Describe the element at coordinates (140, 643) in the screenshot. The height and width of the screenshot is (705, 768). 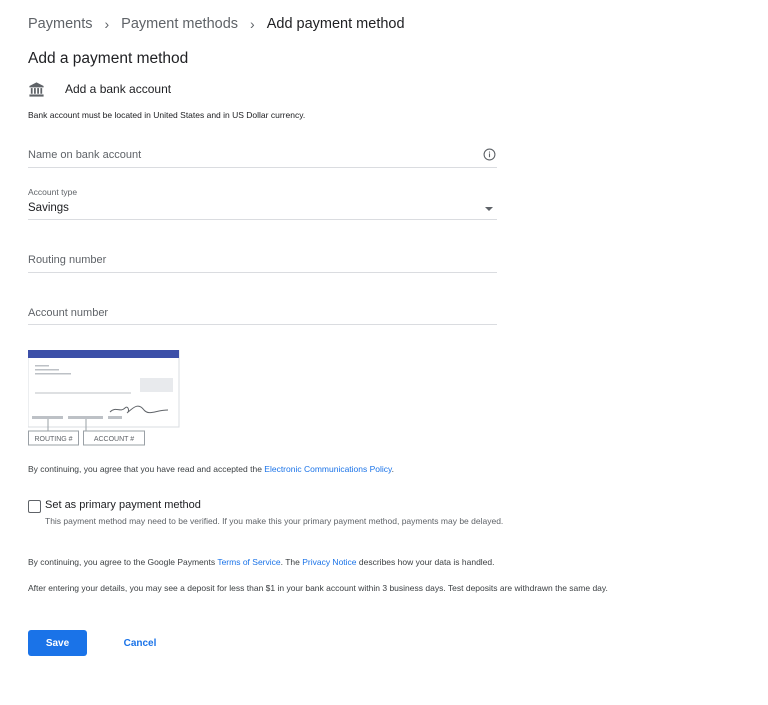
I see `cancel-button: Cancel` at that location.